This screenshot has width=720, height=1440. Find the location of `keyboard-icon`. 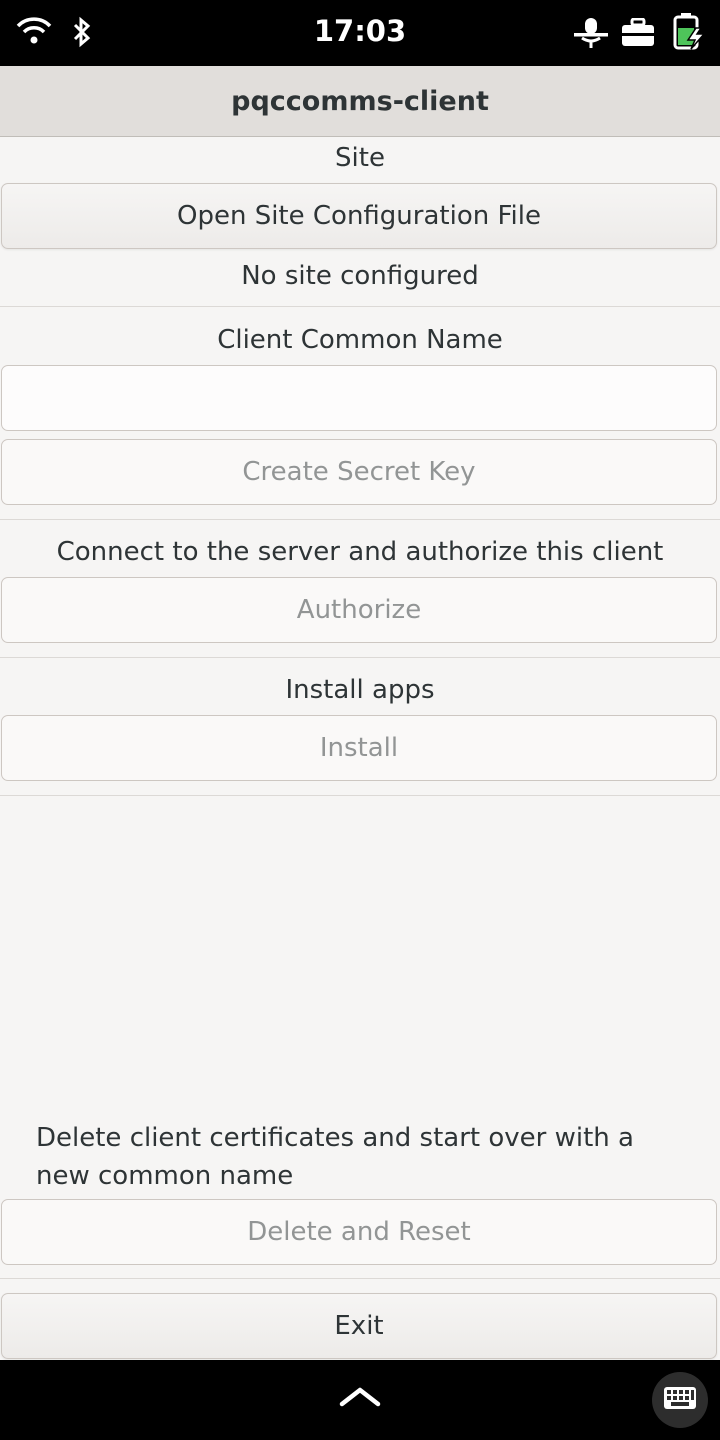

keyboard-icon is located at coordinates (680, 1400).